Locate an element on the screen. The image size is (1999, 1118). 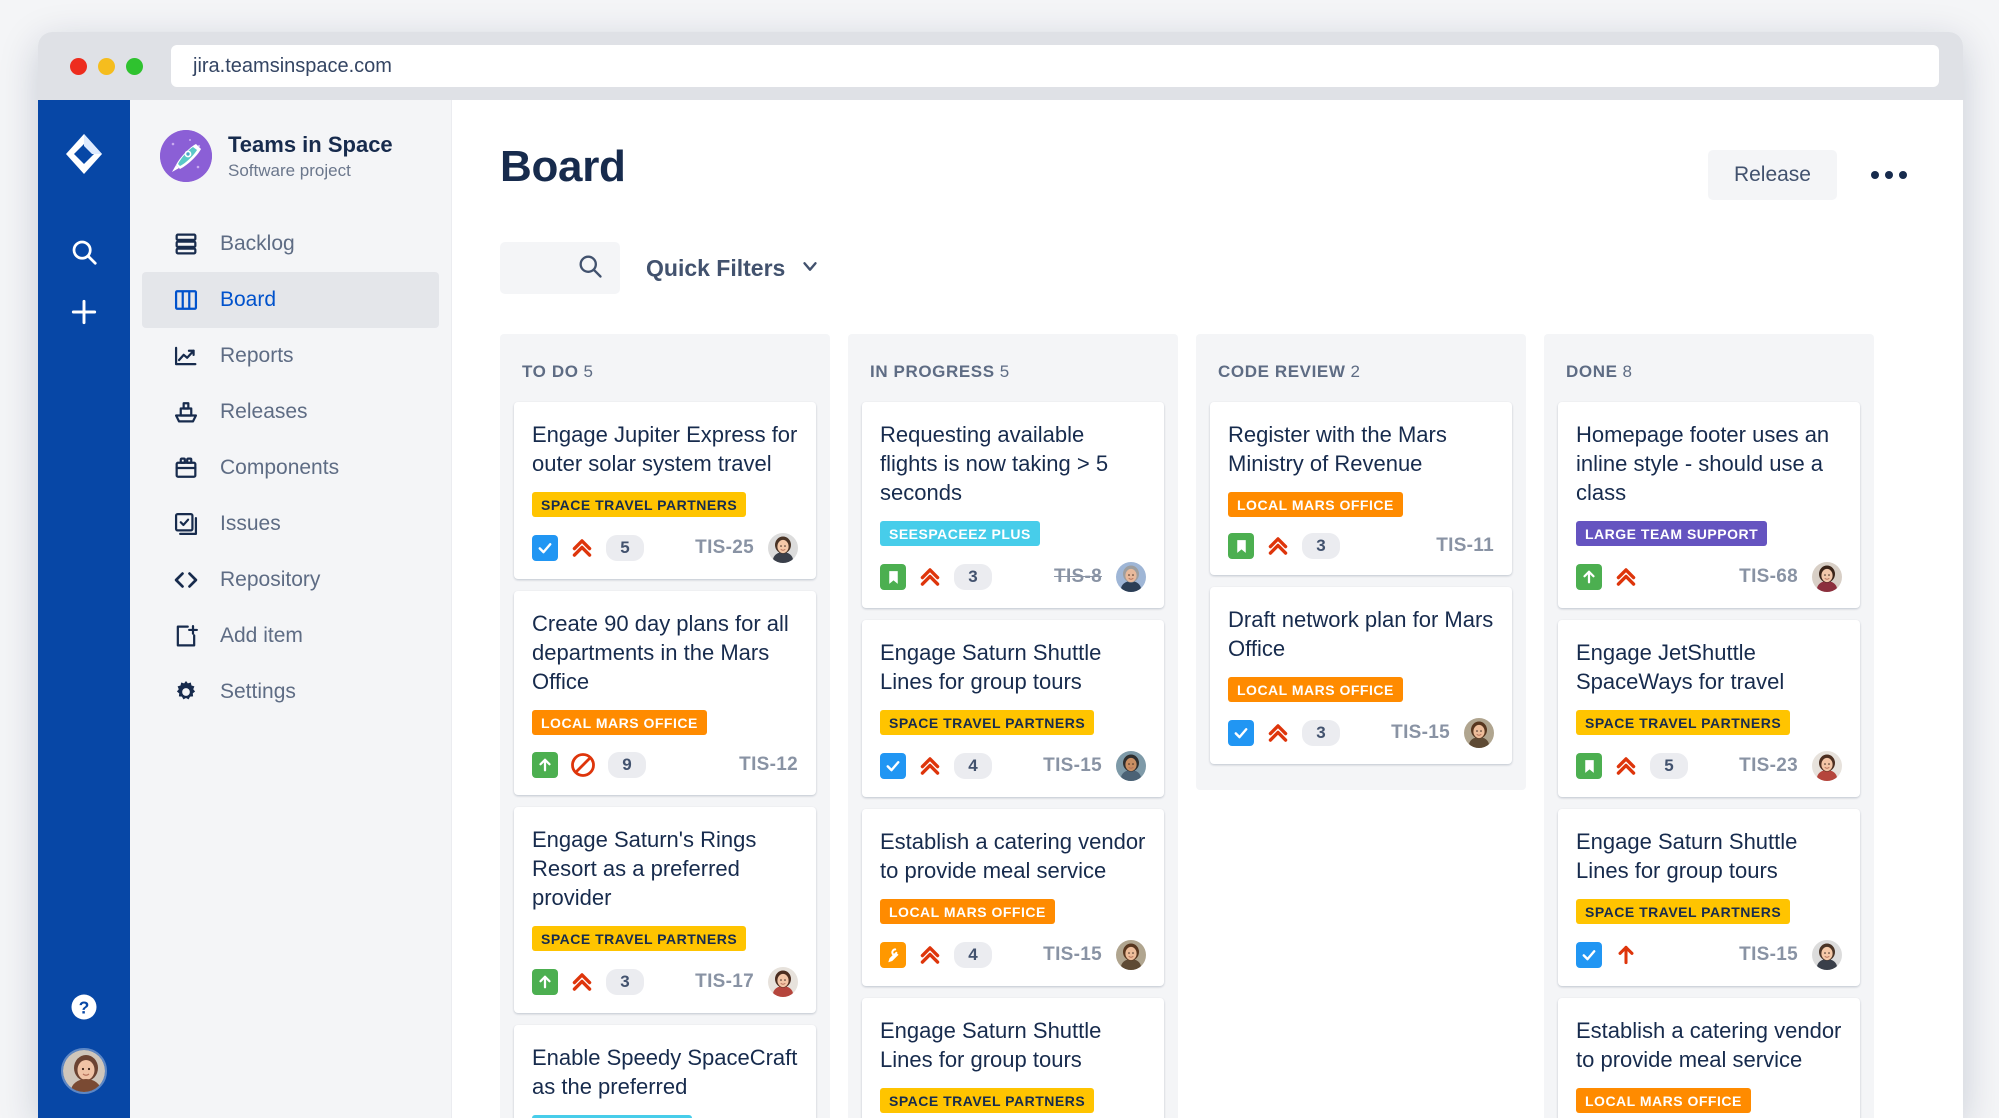
issue-key: TIS-17 is located at coordinates (724, 982).